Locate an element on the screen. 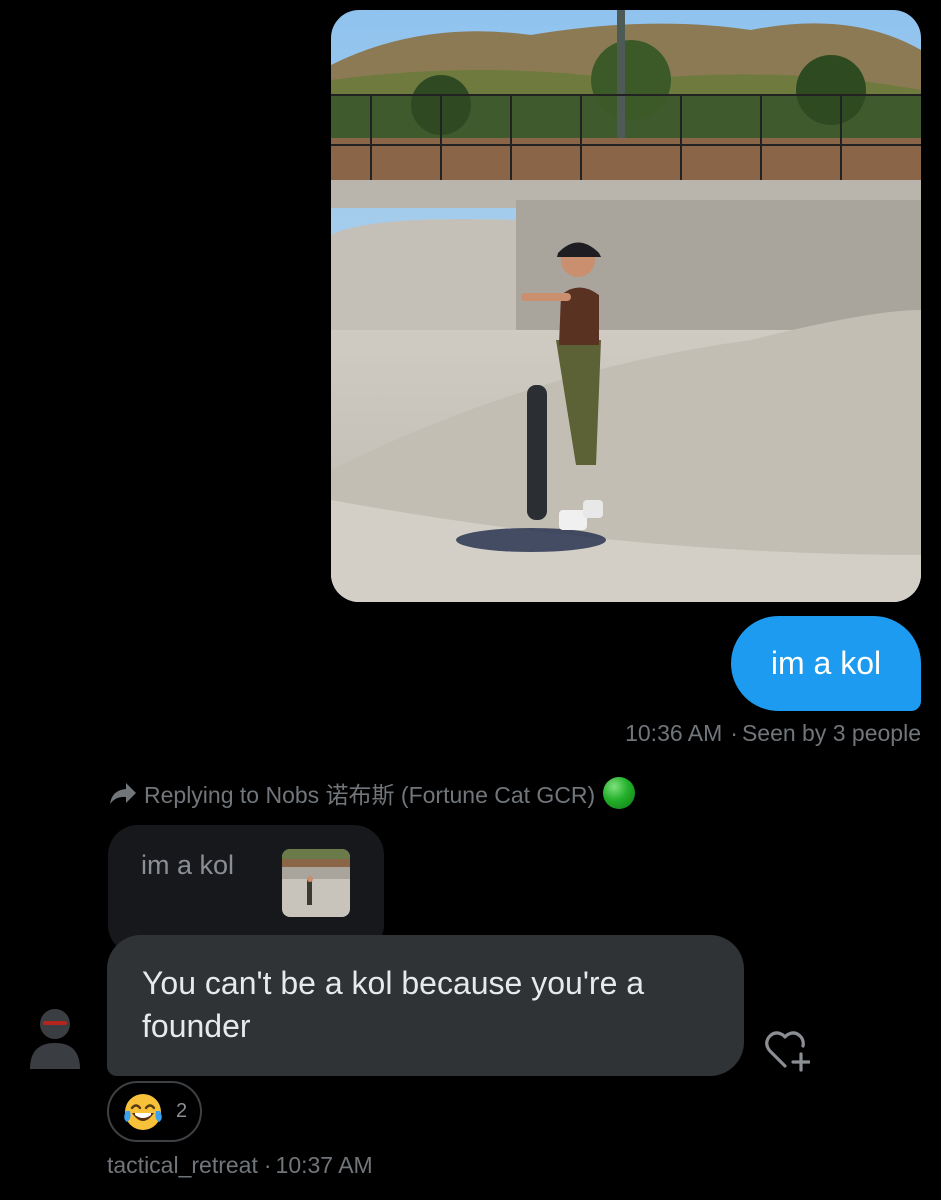 This screenshot has height=1200, width=941. sent-message-bubble: im a kol is located at coordinates (826, 663).